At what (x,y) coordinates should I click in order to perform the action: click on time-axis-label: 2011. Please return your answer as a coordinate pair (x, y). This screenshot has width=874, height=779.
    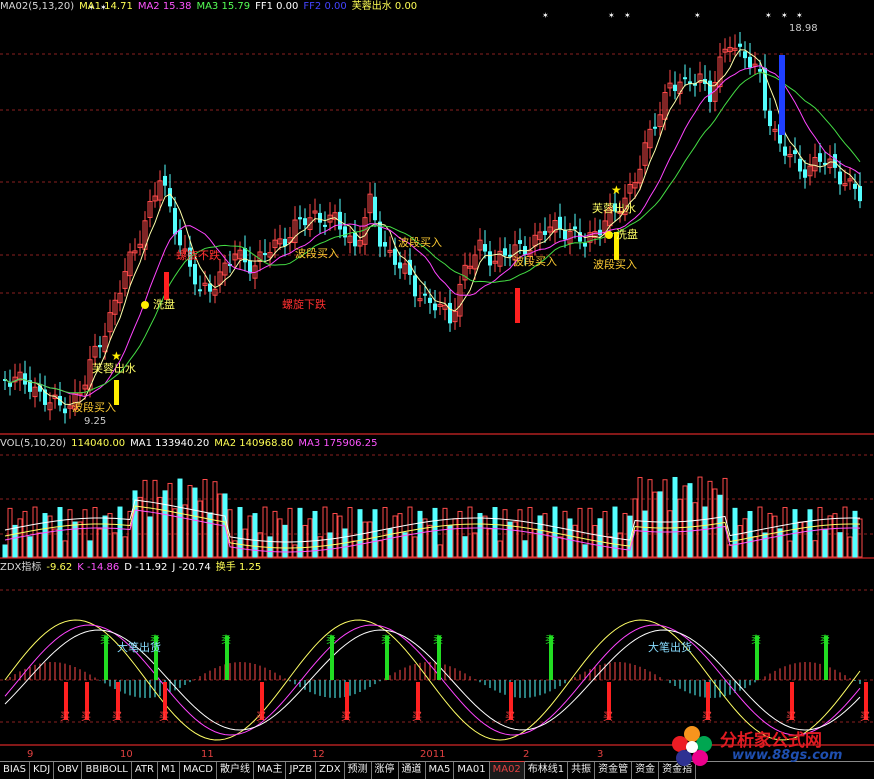
    Looking at the image, I should click on (432, 754).